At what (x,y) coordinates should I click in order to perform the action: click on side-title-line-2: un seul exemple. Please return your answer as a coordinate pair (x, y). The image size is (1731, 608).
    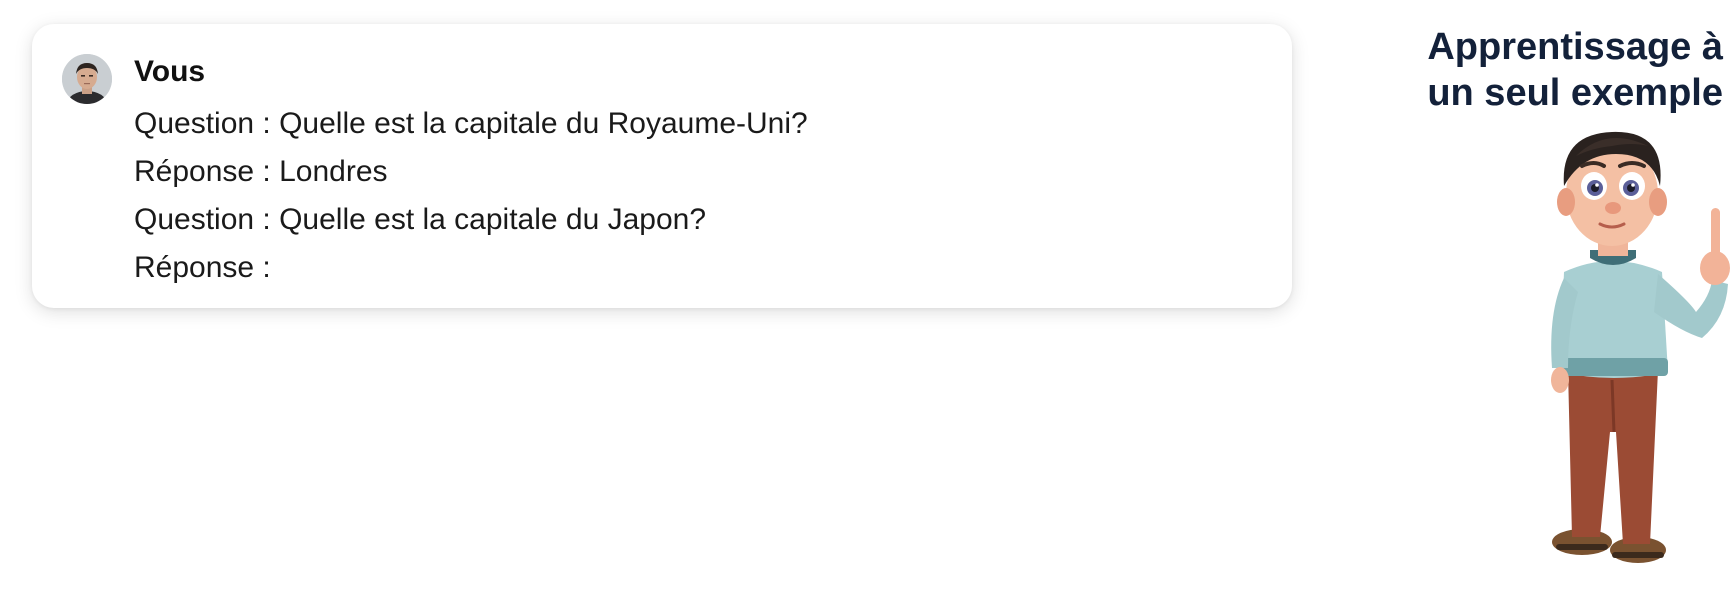
    Looking at the image, I should click on (1575, 93).